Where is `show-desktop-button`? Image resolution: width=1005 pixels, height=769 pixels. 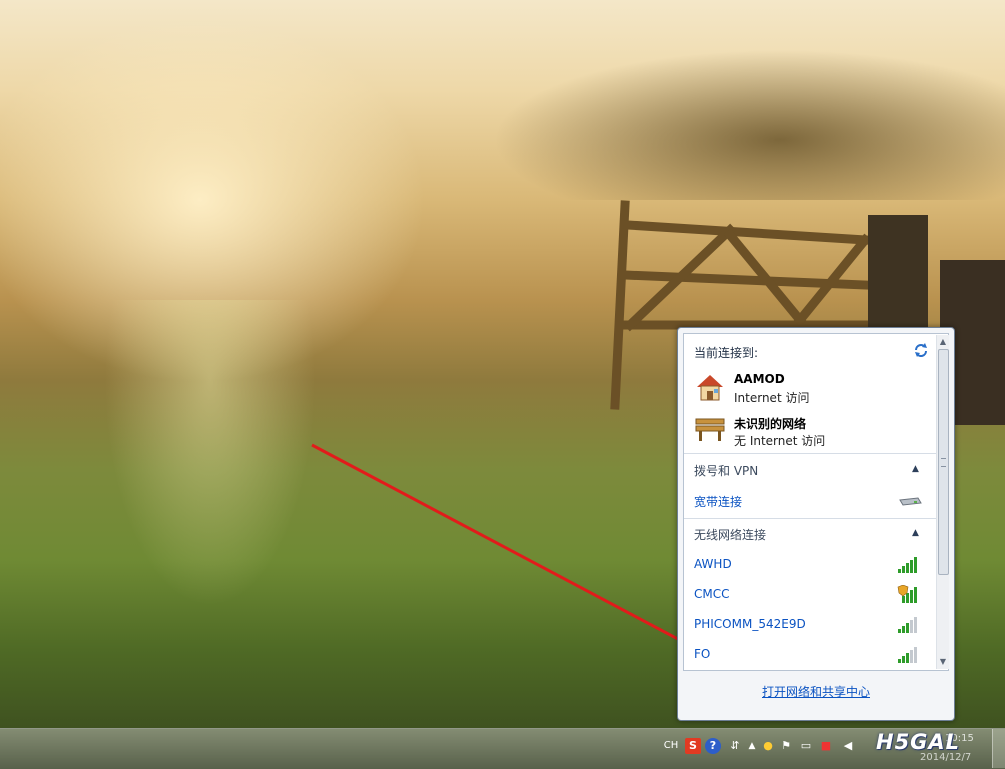
show-desktop-button is located at coordinates (998, 748).